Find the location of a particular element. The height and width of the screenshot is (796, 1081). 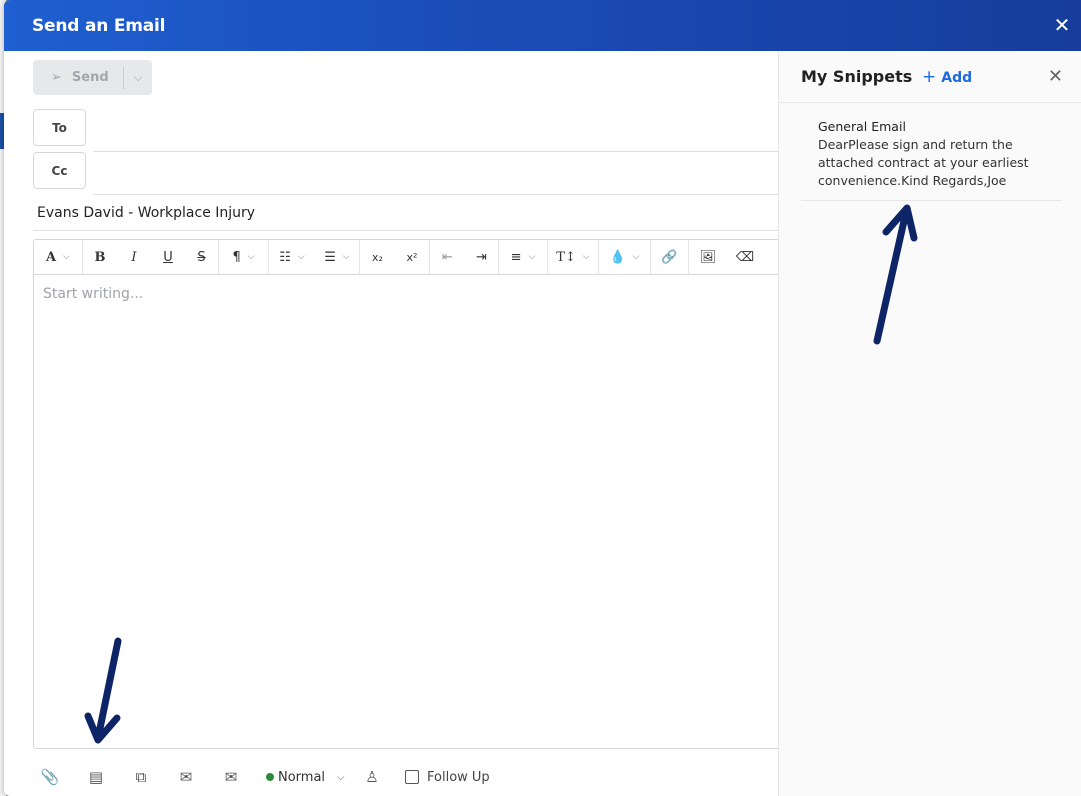

modal-title: Send an Email is located at coordinates (99, 25).